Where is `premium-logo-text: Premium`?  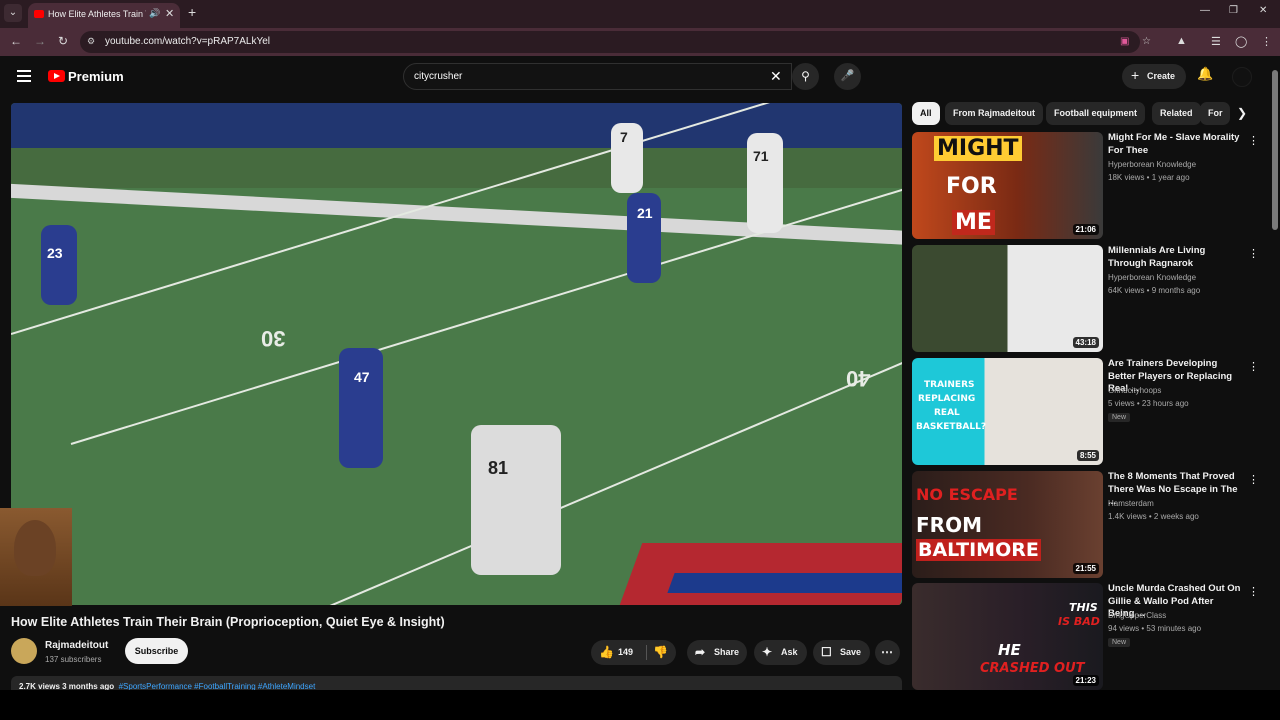 premium-logo-text: Premium is located at coordinates (96, 76).